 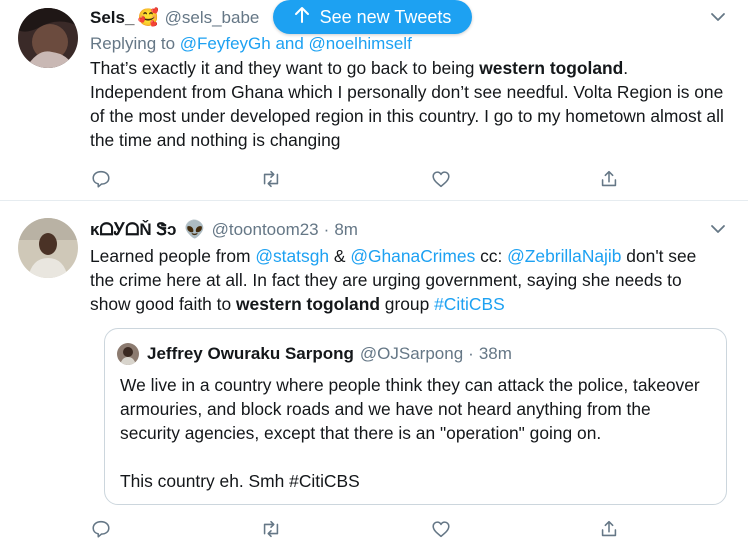 What do you see at coordinates (225, 43) in the screenshot?
I see `mention-link: @FeyfeyGh` at bounding box center [225, 43].